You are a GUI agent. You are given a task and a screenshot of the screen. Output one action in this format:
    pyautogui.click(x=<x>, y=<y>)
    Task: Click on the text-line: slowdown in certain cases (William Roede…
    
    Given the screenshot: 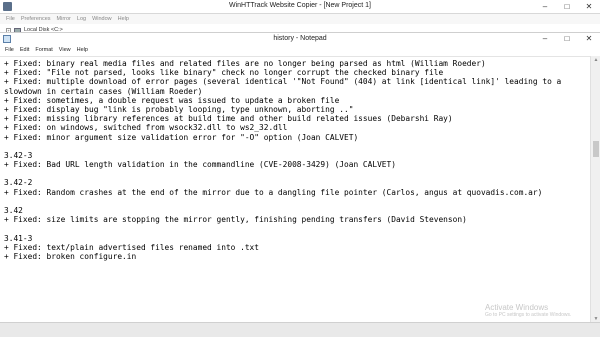 What is the action you would take?
    pyautogui.click(x=103, y=91)
    